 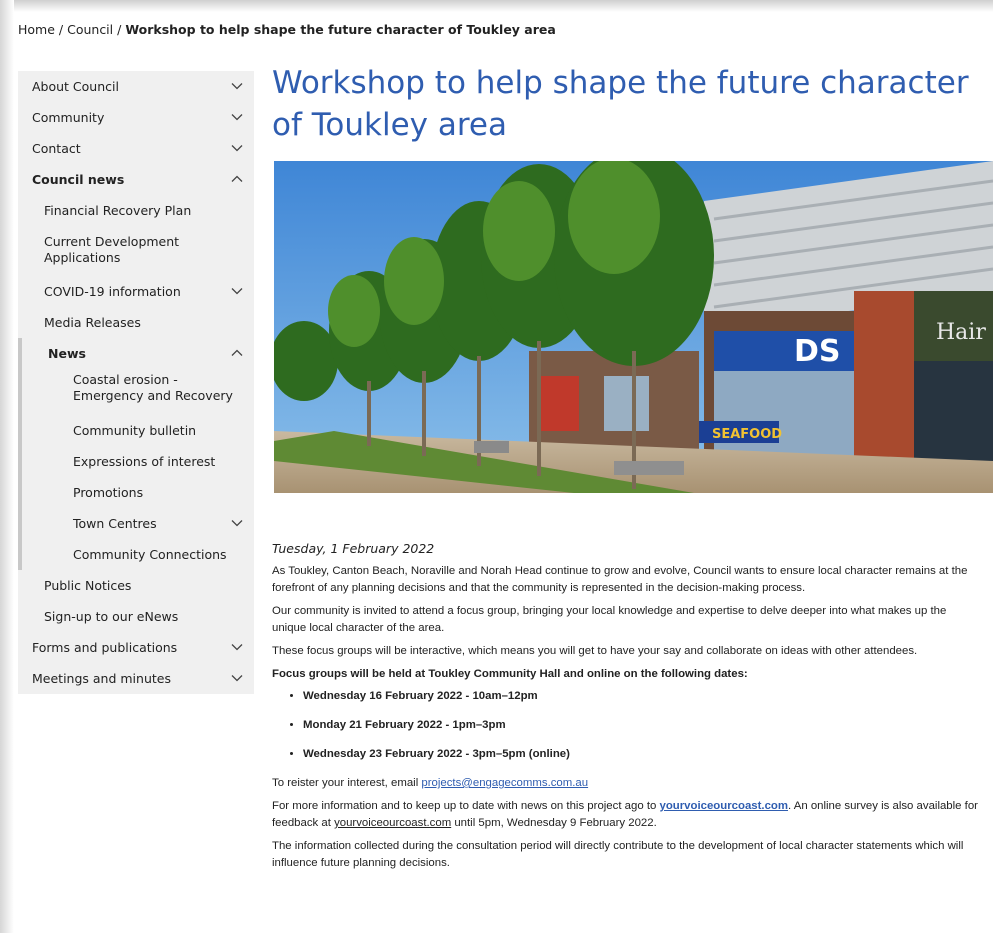 I want to click on sidebar-item-promotions: Promotions, so click(x=136, y=492).